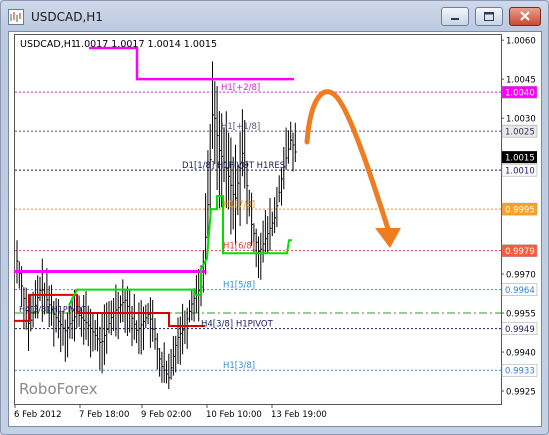 This screenshot has width=549, height=435. What do you see at coordinates (455, 16) in the screenshot?
I see `minimize-button` at bounding box center [455, 16].